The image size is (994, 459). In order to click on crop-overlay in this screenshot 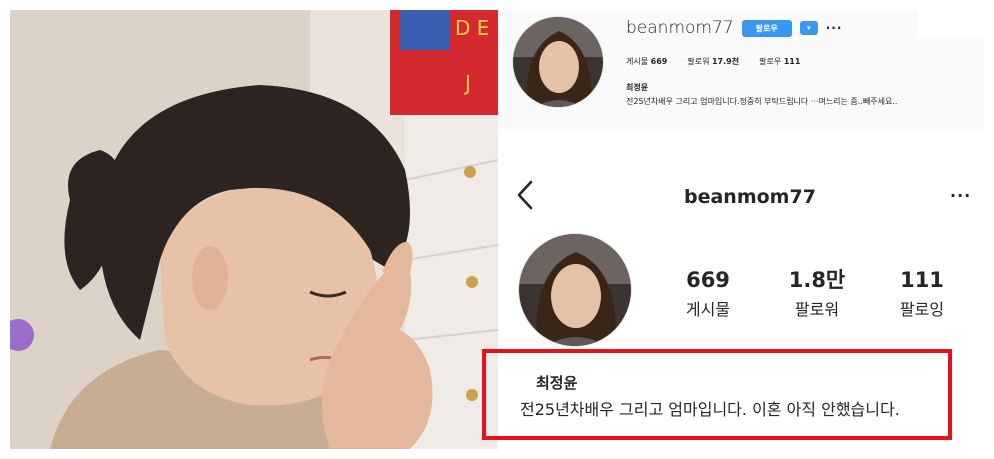, I will do `click(951, 24)`.